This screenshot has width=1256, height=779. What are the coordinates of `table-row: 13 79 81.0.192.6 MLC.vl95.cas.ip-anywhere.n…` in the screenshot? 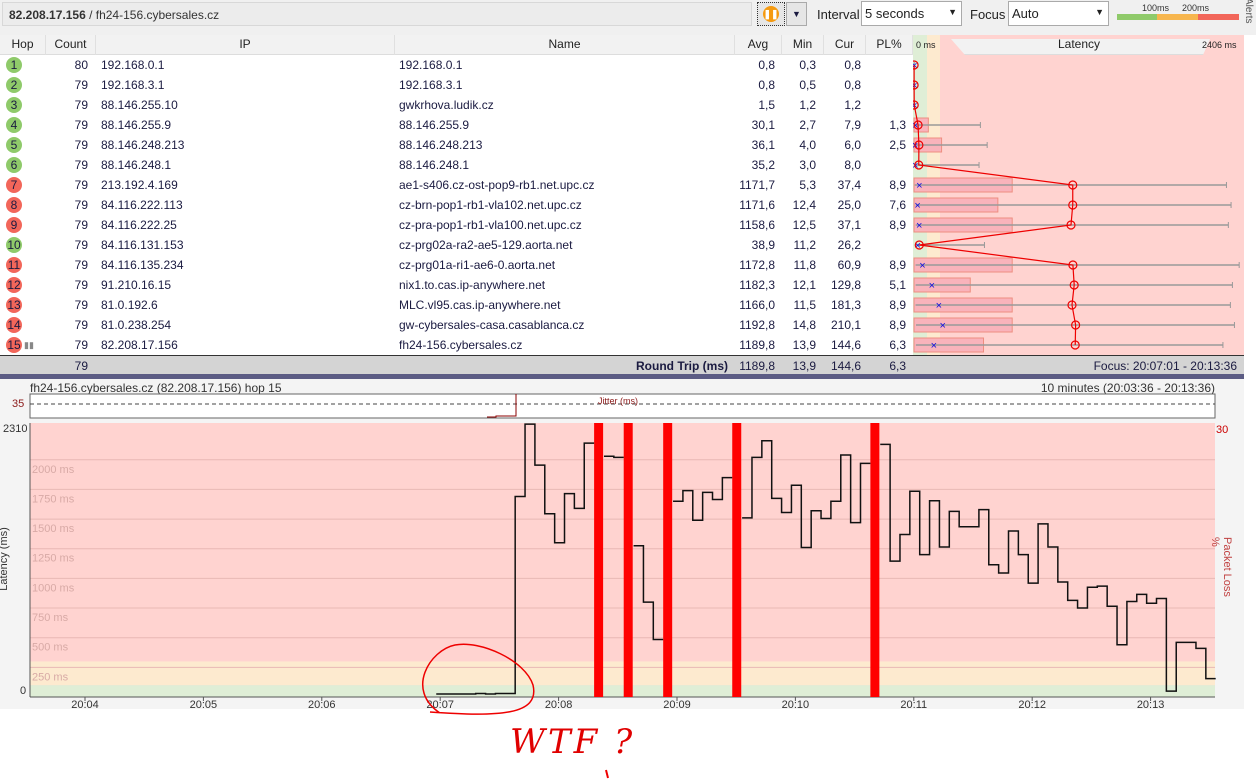 It's located at (456, 305).